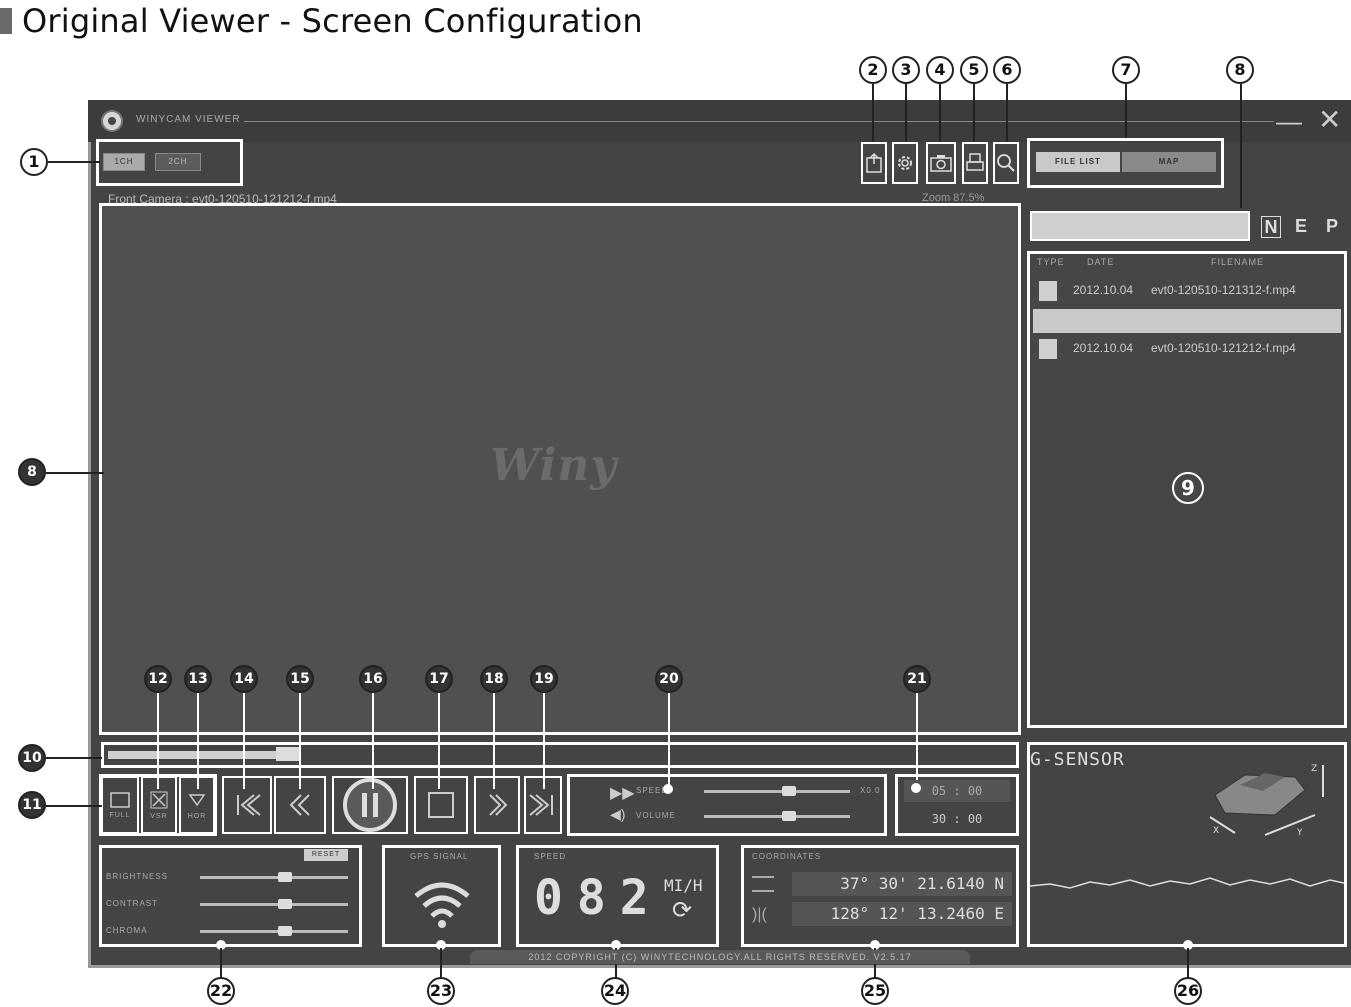 The height and width of the screenshot is (1007, 1351). What do you see at coordinates (598, 898) in the screenshot?
I see `speed-digits: 082` at bounding box center [598, 898].